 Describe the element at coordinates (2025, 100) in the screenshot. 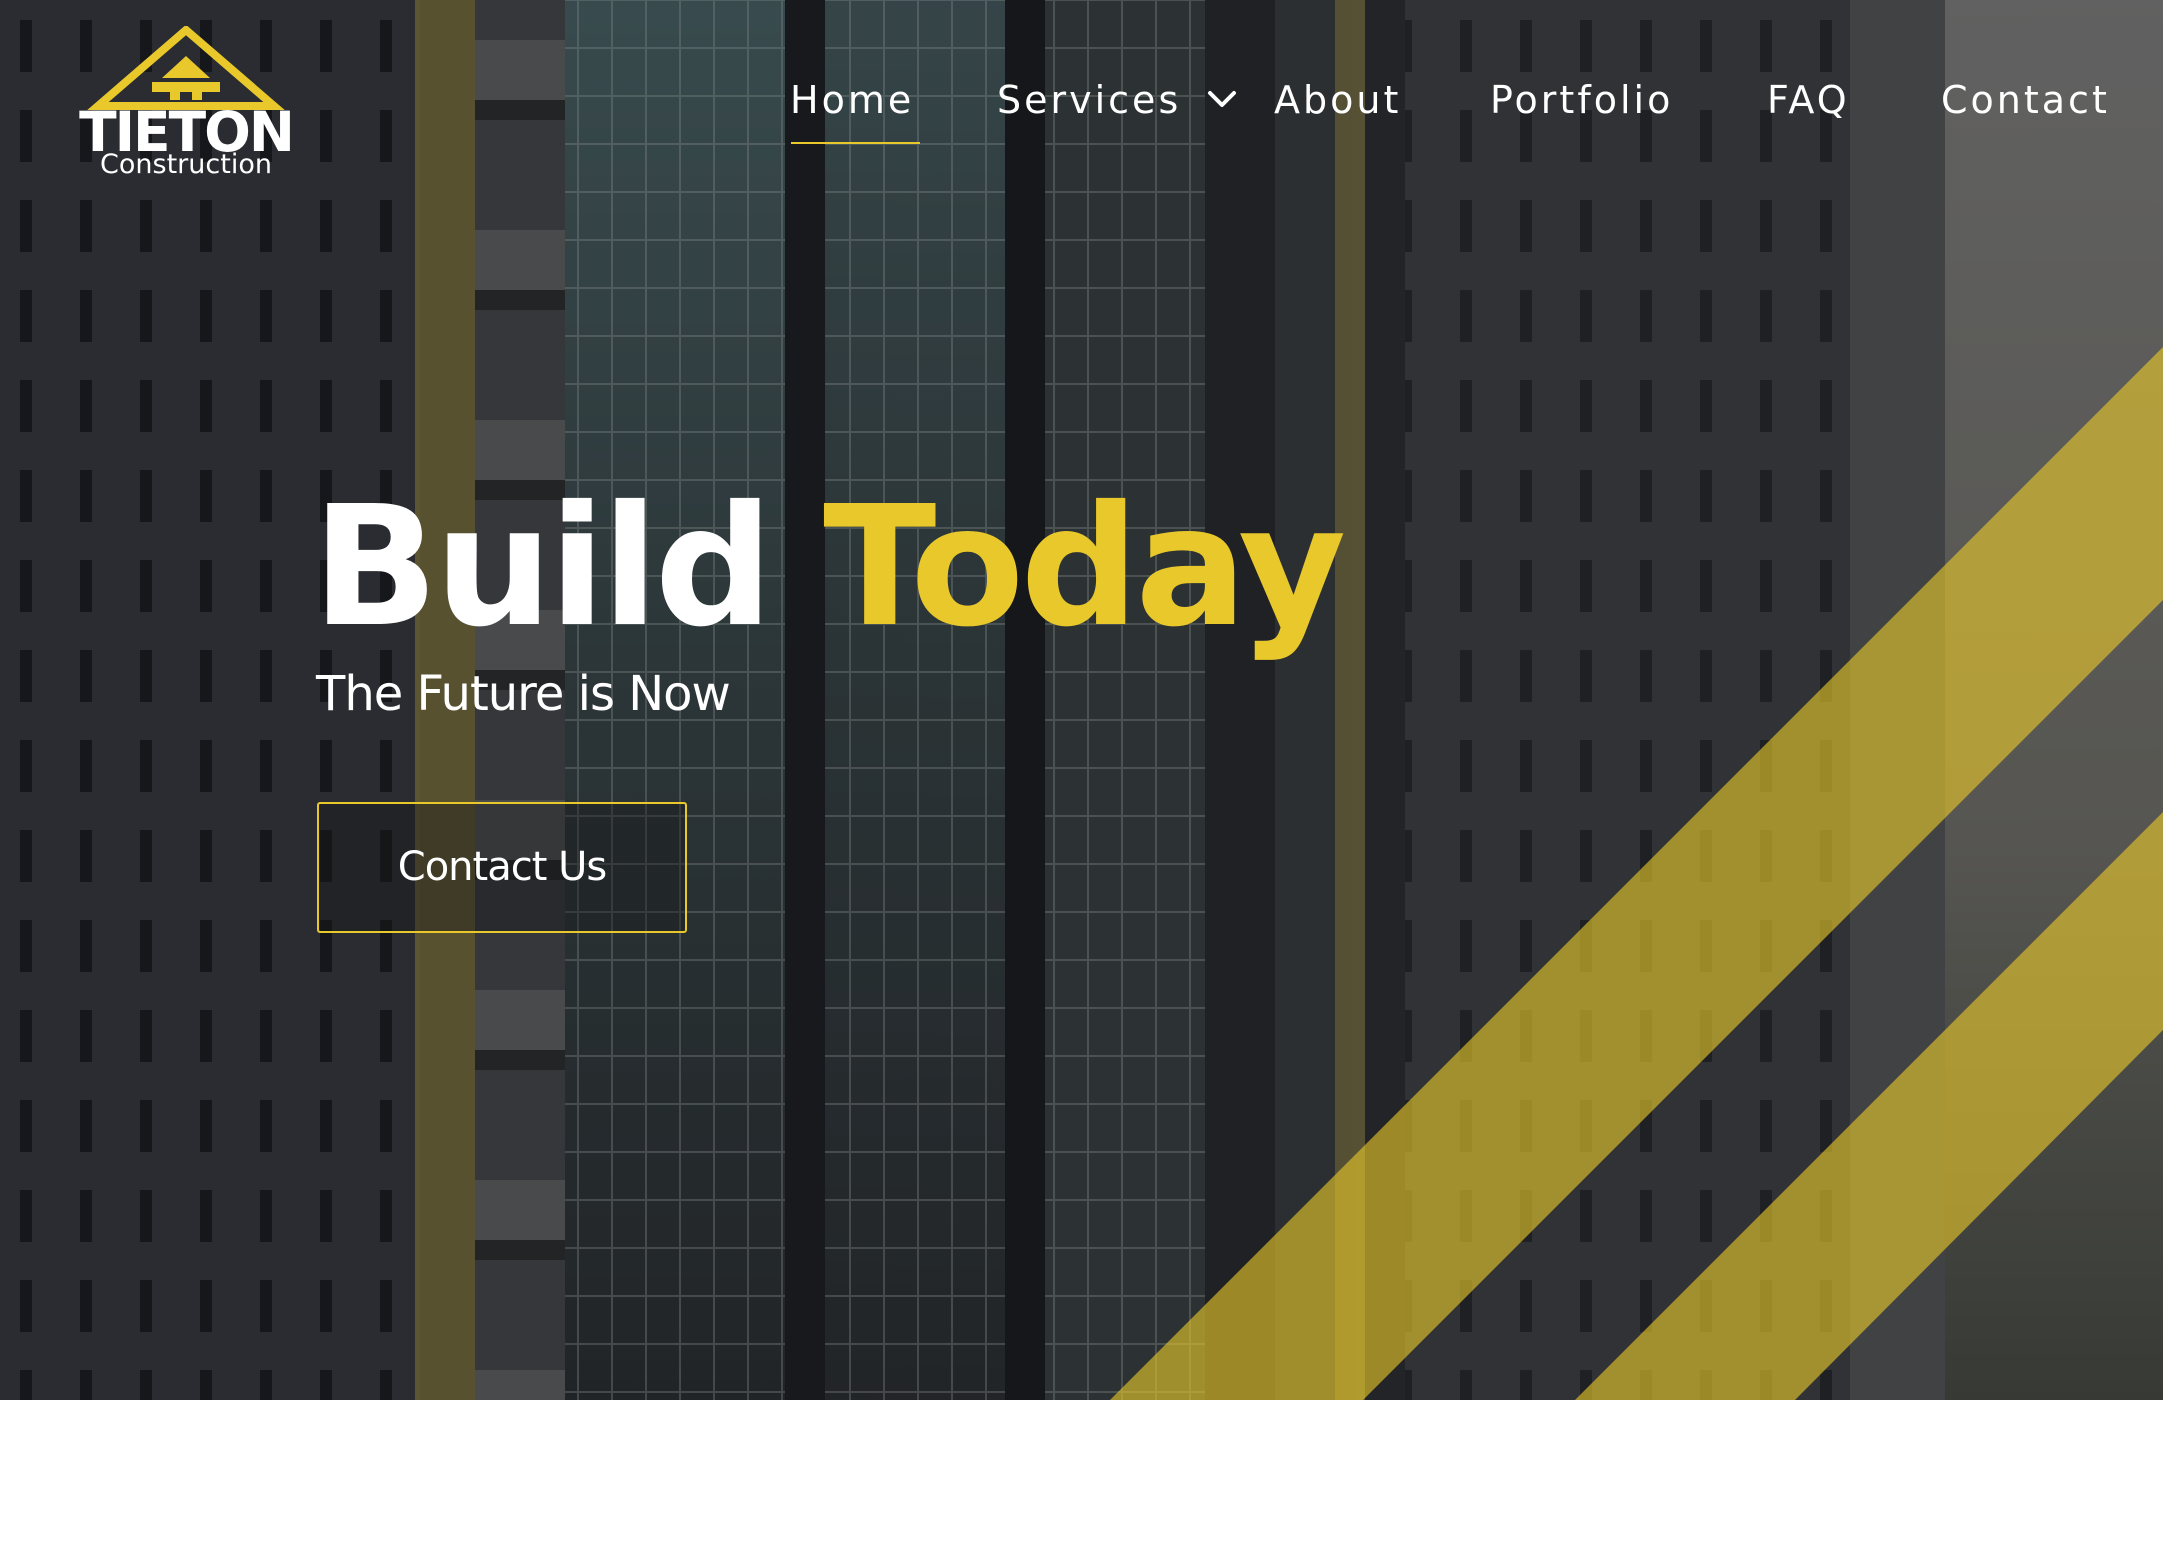

I see `nav-contact: Contact` at that location.